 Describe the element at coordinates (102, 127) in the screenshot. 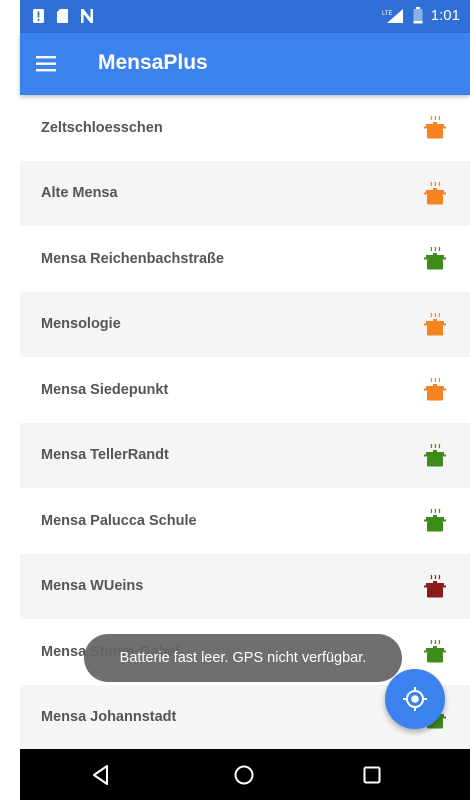

I see `mensa-name: Zeltschloesschen` at that location.